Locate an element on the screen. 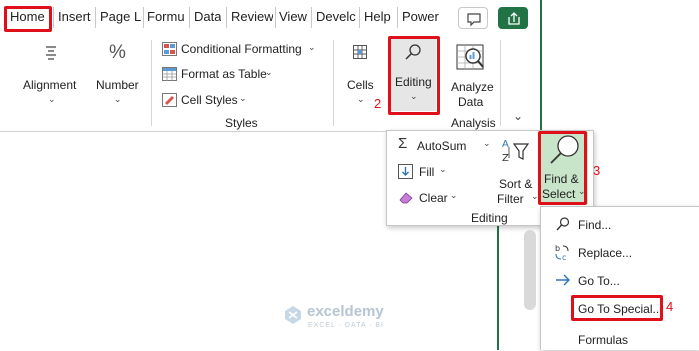  number-button: % Number ⌄ is located at coordinates (120, 75).